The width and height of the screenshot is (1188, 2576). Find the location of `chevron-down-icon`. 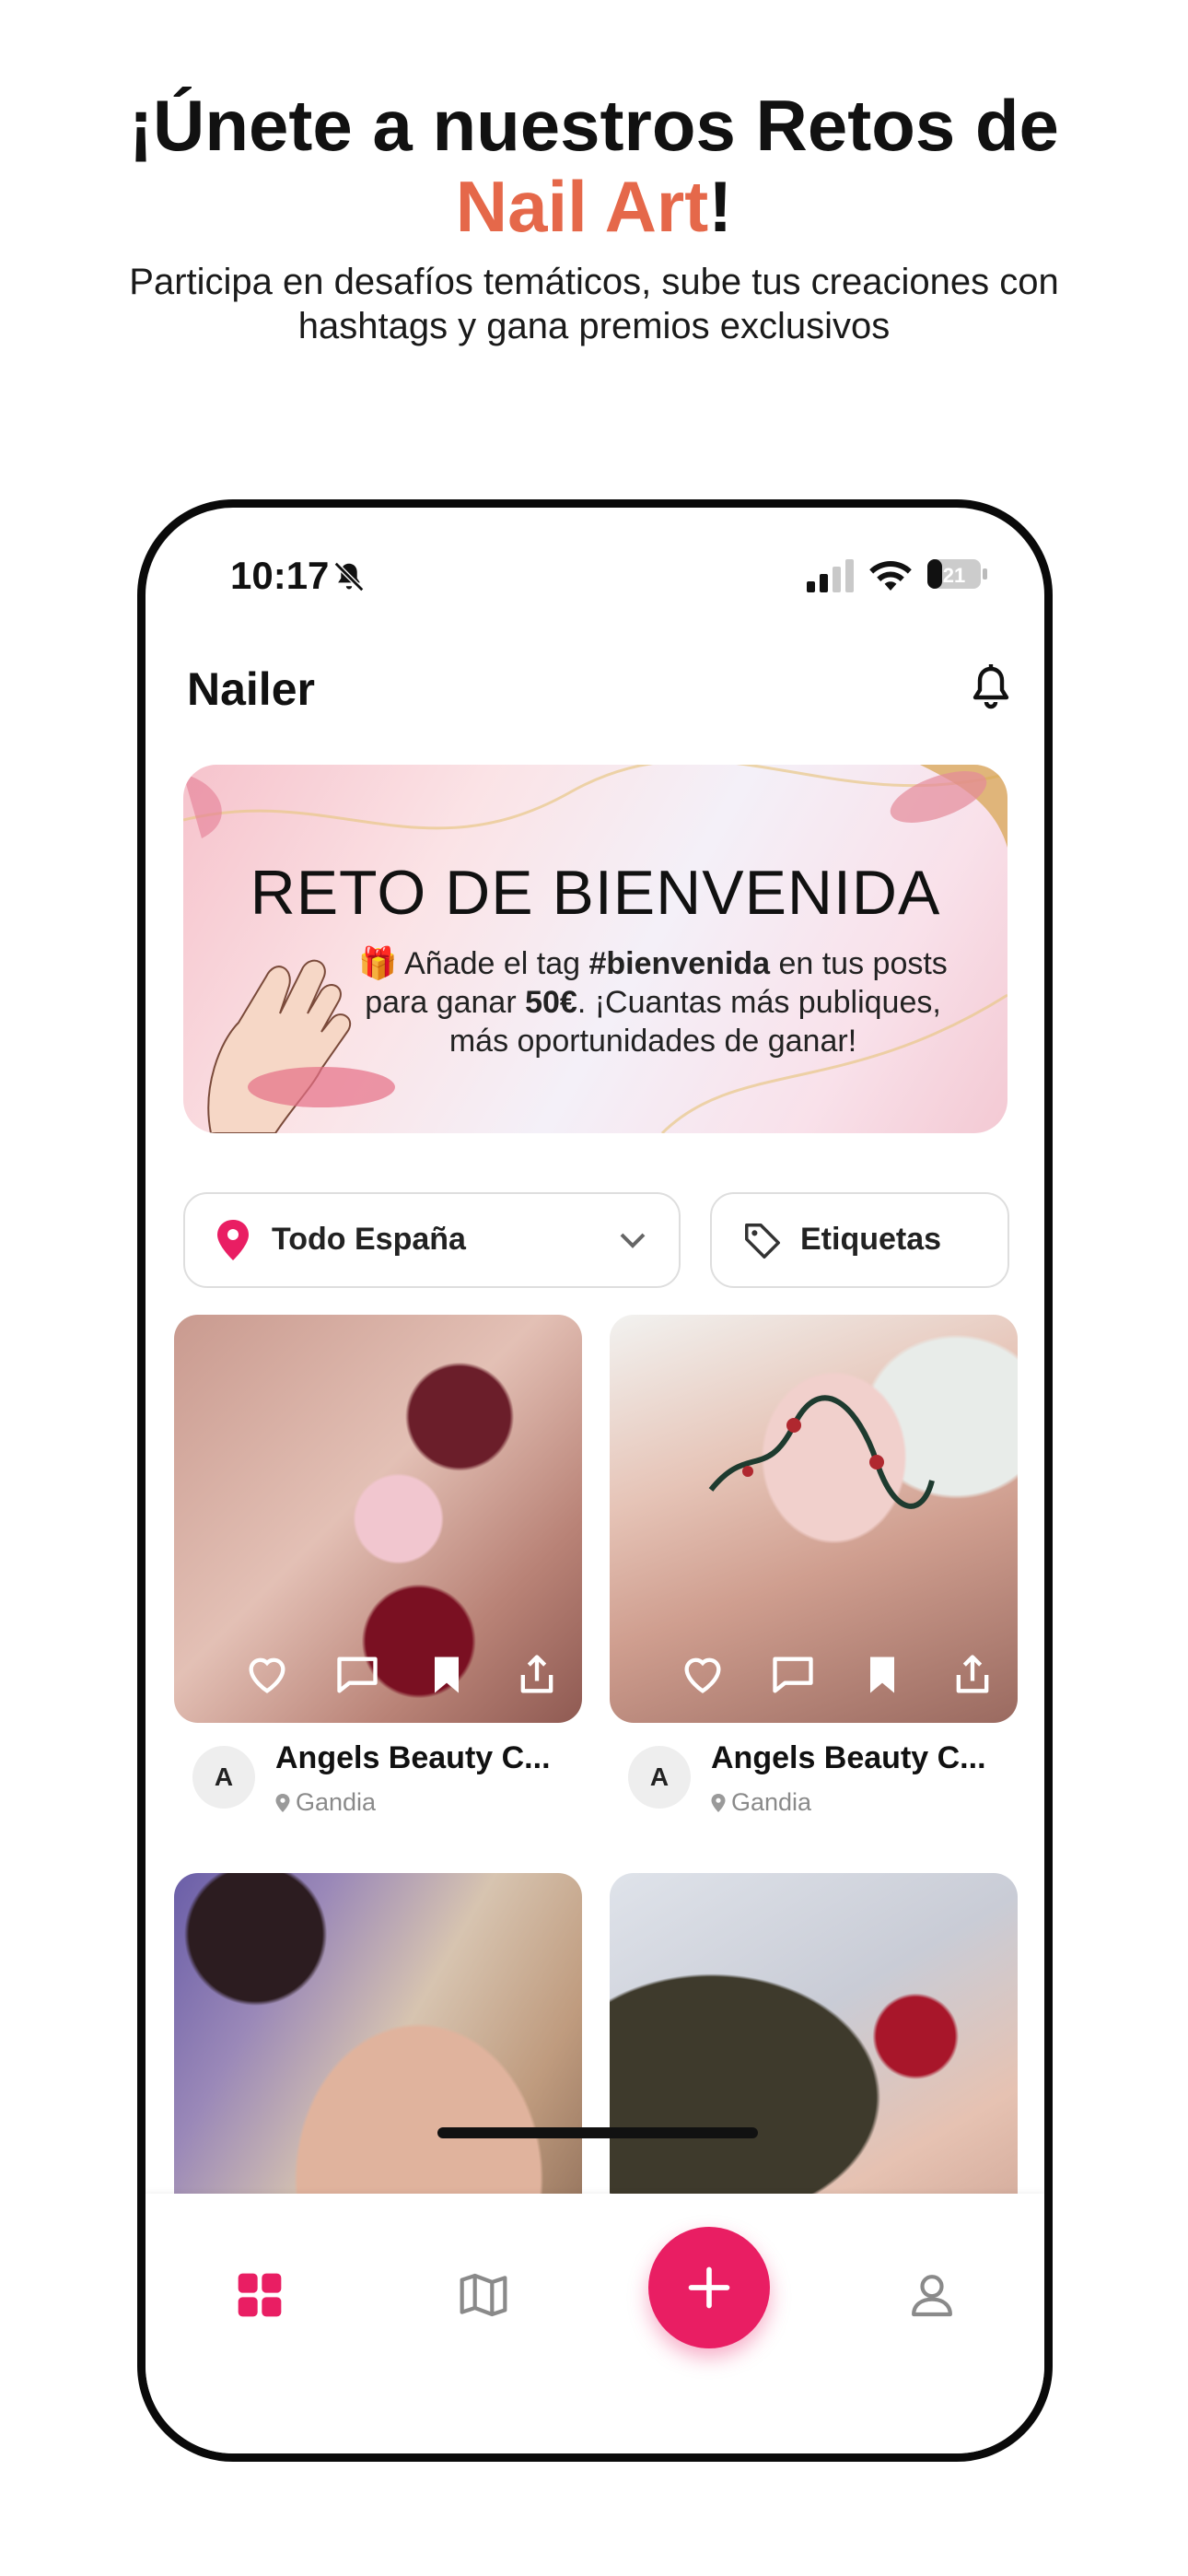

chevron-down-icon is located at coordinates (633, 1240).